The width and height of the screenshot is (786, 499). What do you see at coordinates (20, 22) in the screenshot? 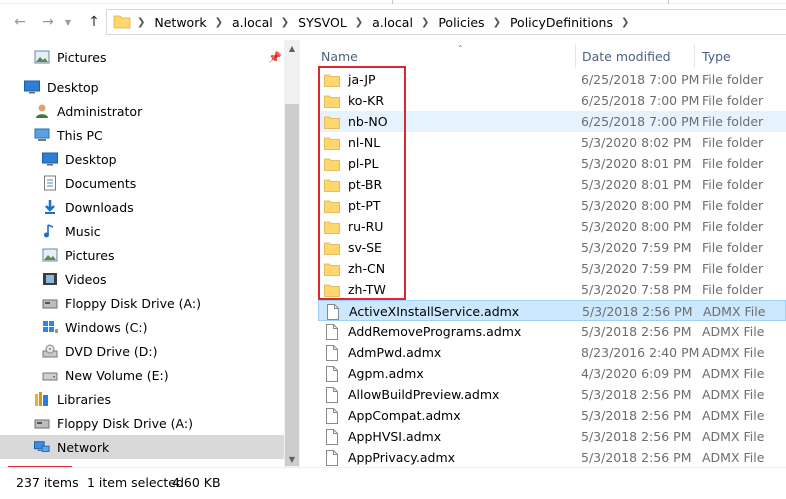
I see `back-button: ←` at bounding box center [20, 22].